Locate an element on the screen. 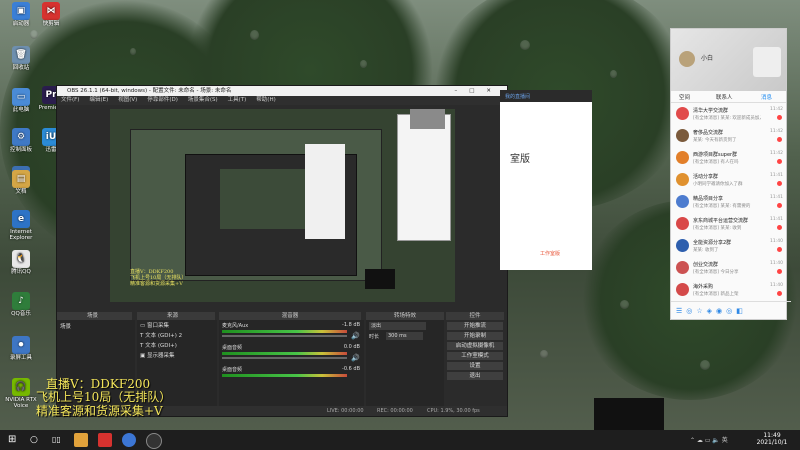 The width and height of the screenshot is (800, 450). settings-button: 设置 is located at coordinates (475, 366).